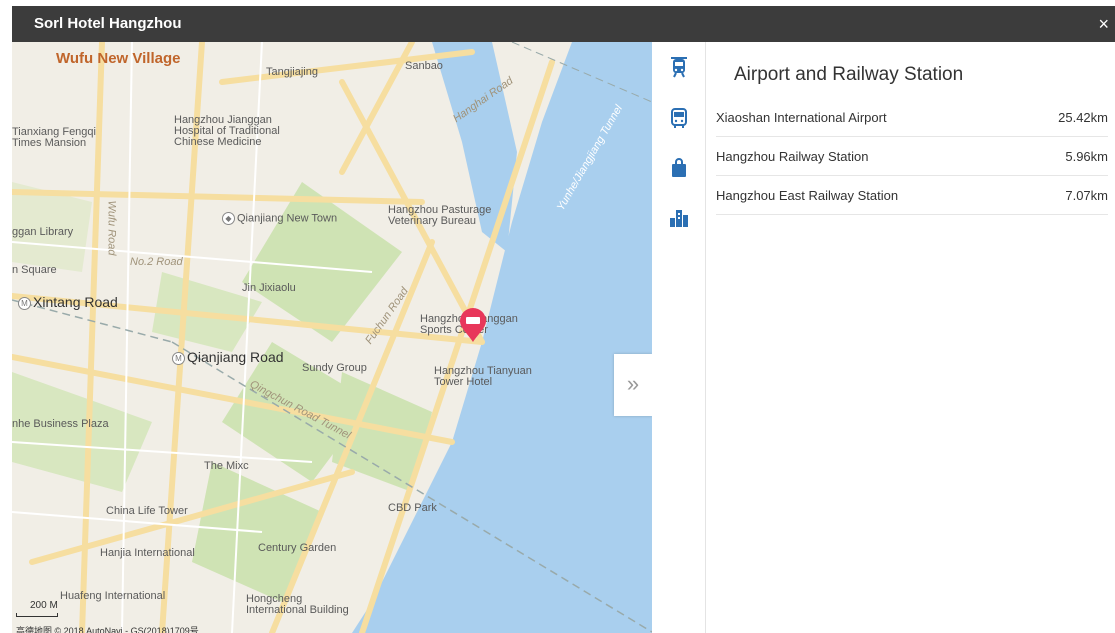  I want to click on shopping-bag-icon, so click(679, 167).